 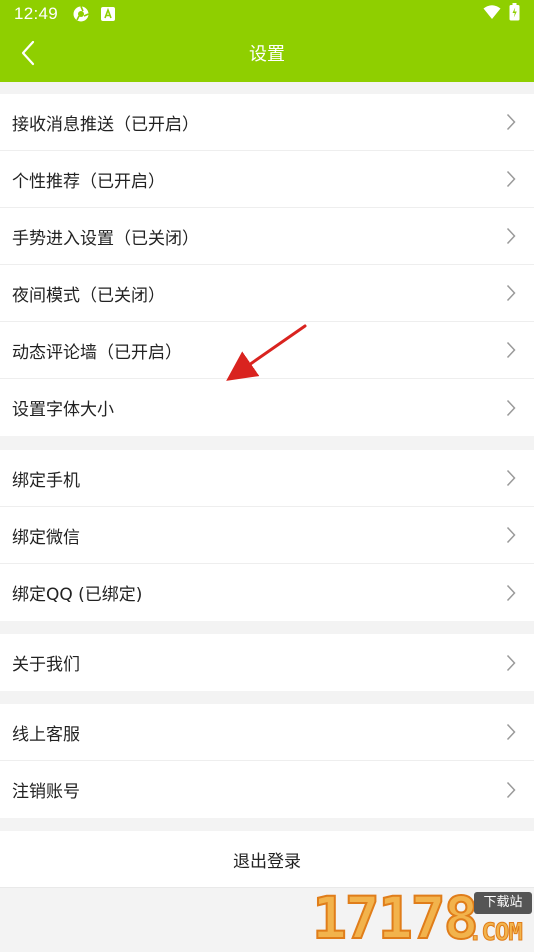 I want to click on app-bar: 设置, so click(x=267, y=55).